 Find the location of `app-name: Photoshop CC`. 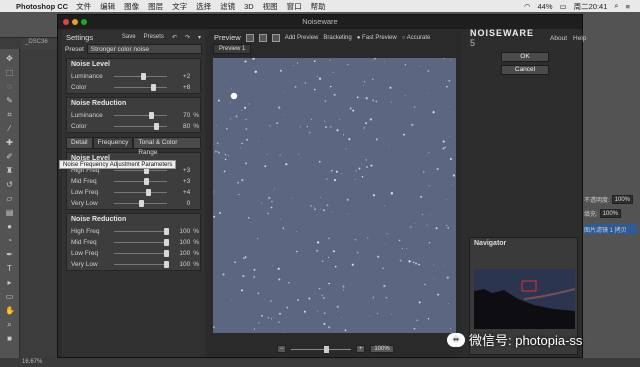

app-name: Photoshop CC is located at coordinates (42, 6).